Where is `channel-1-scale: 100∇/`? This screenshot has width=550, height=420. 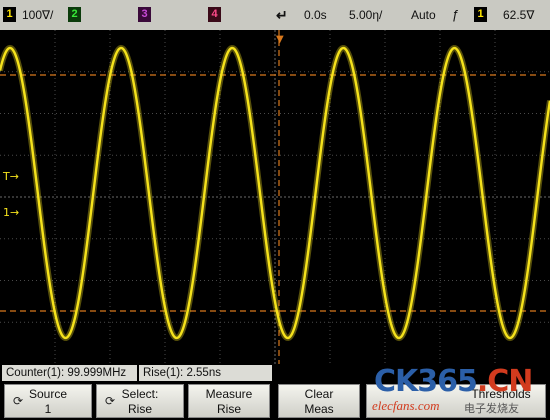
channel-1-scale: 100∇/ is located at coordinates (37, 15).